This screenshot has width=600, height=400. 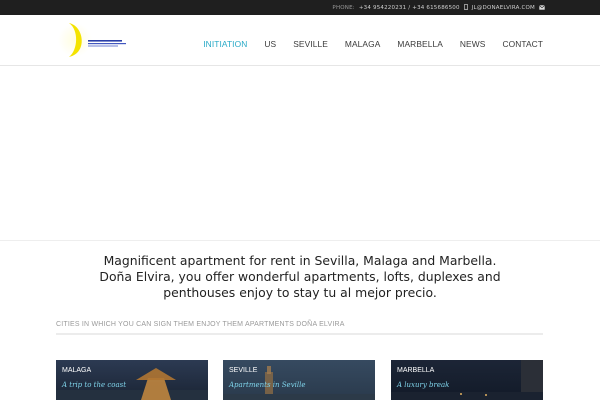 I want to click on marbella-image, so click(x=467, y=380).